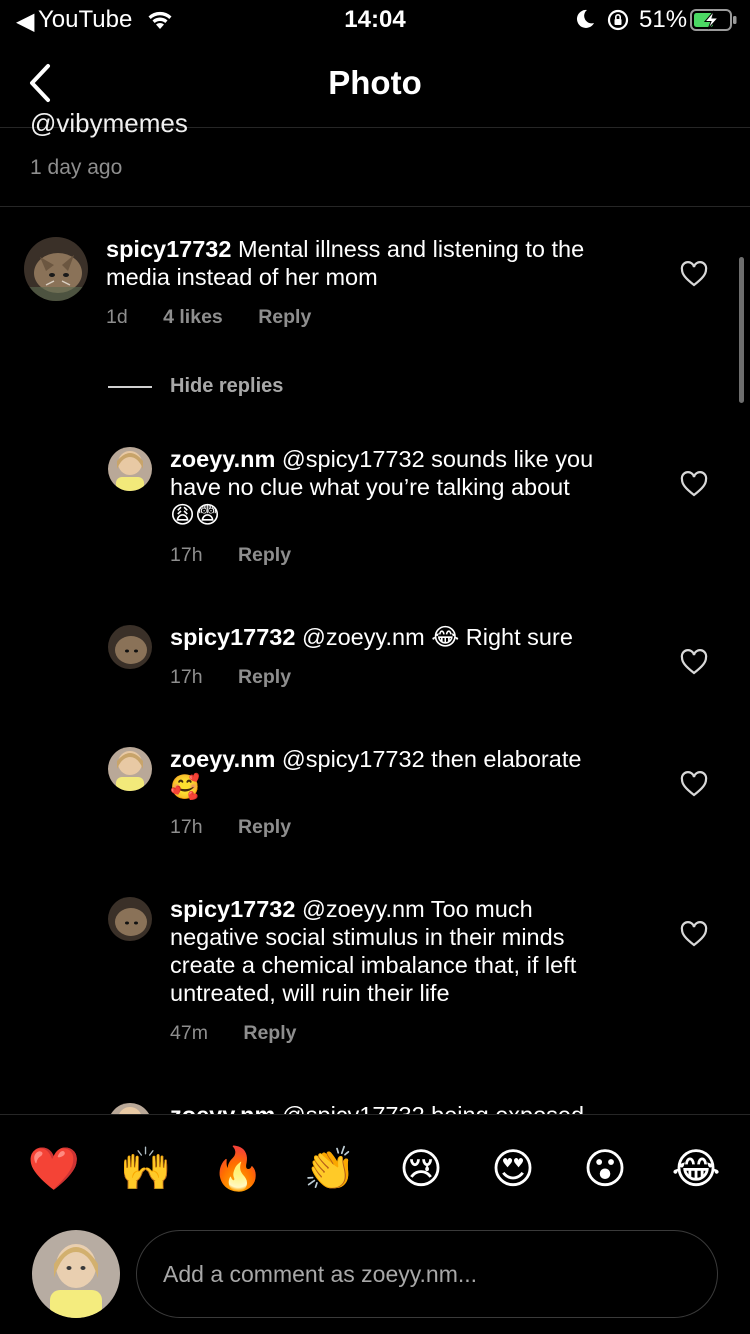 The image size is (750, 1334). I want to click on reply-emoji: 🥰, so click(185, 787).